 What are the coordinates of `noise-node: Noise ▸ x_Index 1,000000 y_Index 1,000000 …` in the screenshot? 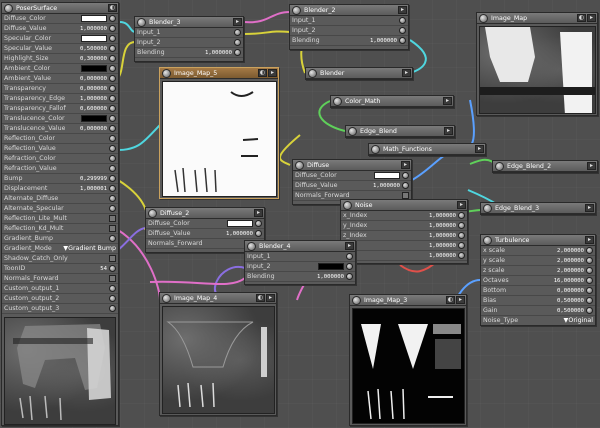 It's located at (404, 231).